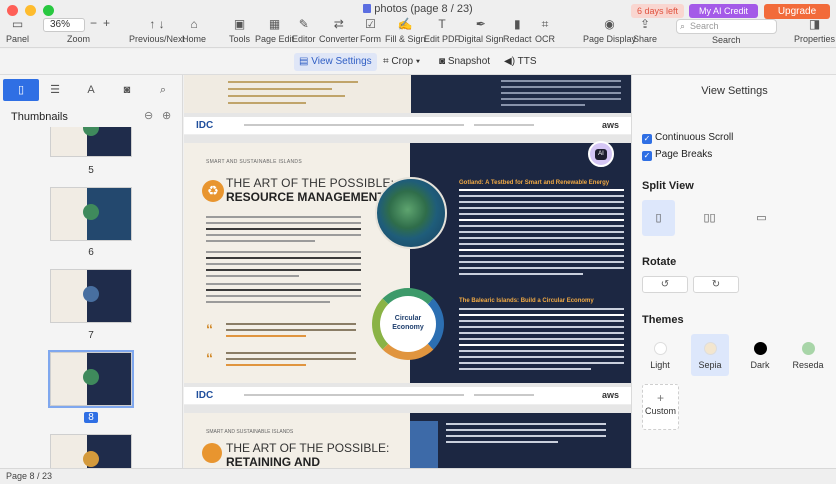 The width and height of the screenshot is (836, 484). What do you see at coordinates (250, 432) in the screenshot?
I see `section-tag: SMART AND SUSTAINABLE ISLANDS` at bounding box center [250, 432].